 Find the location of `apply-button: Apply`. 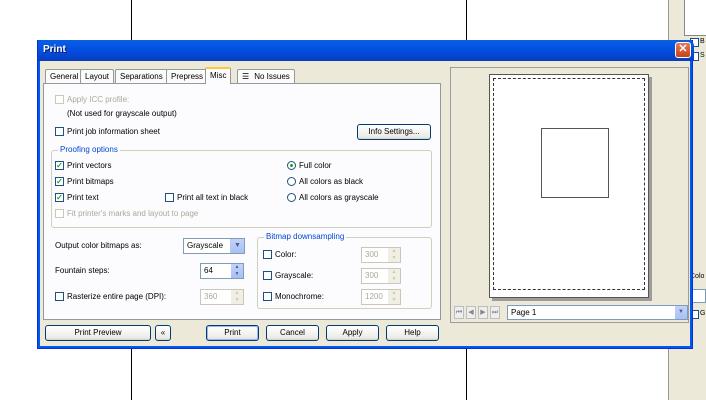

apply-button: Apply is located at coordinates (352, 333).